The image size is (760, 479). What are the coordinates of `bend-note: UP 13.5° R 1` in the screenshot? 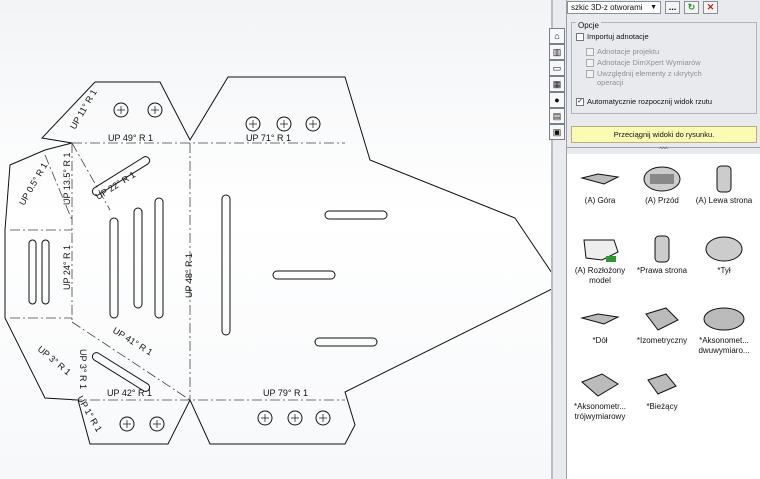 It's located at (67, 179).